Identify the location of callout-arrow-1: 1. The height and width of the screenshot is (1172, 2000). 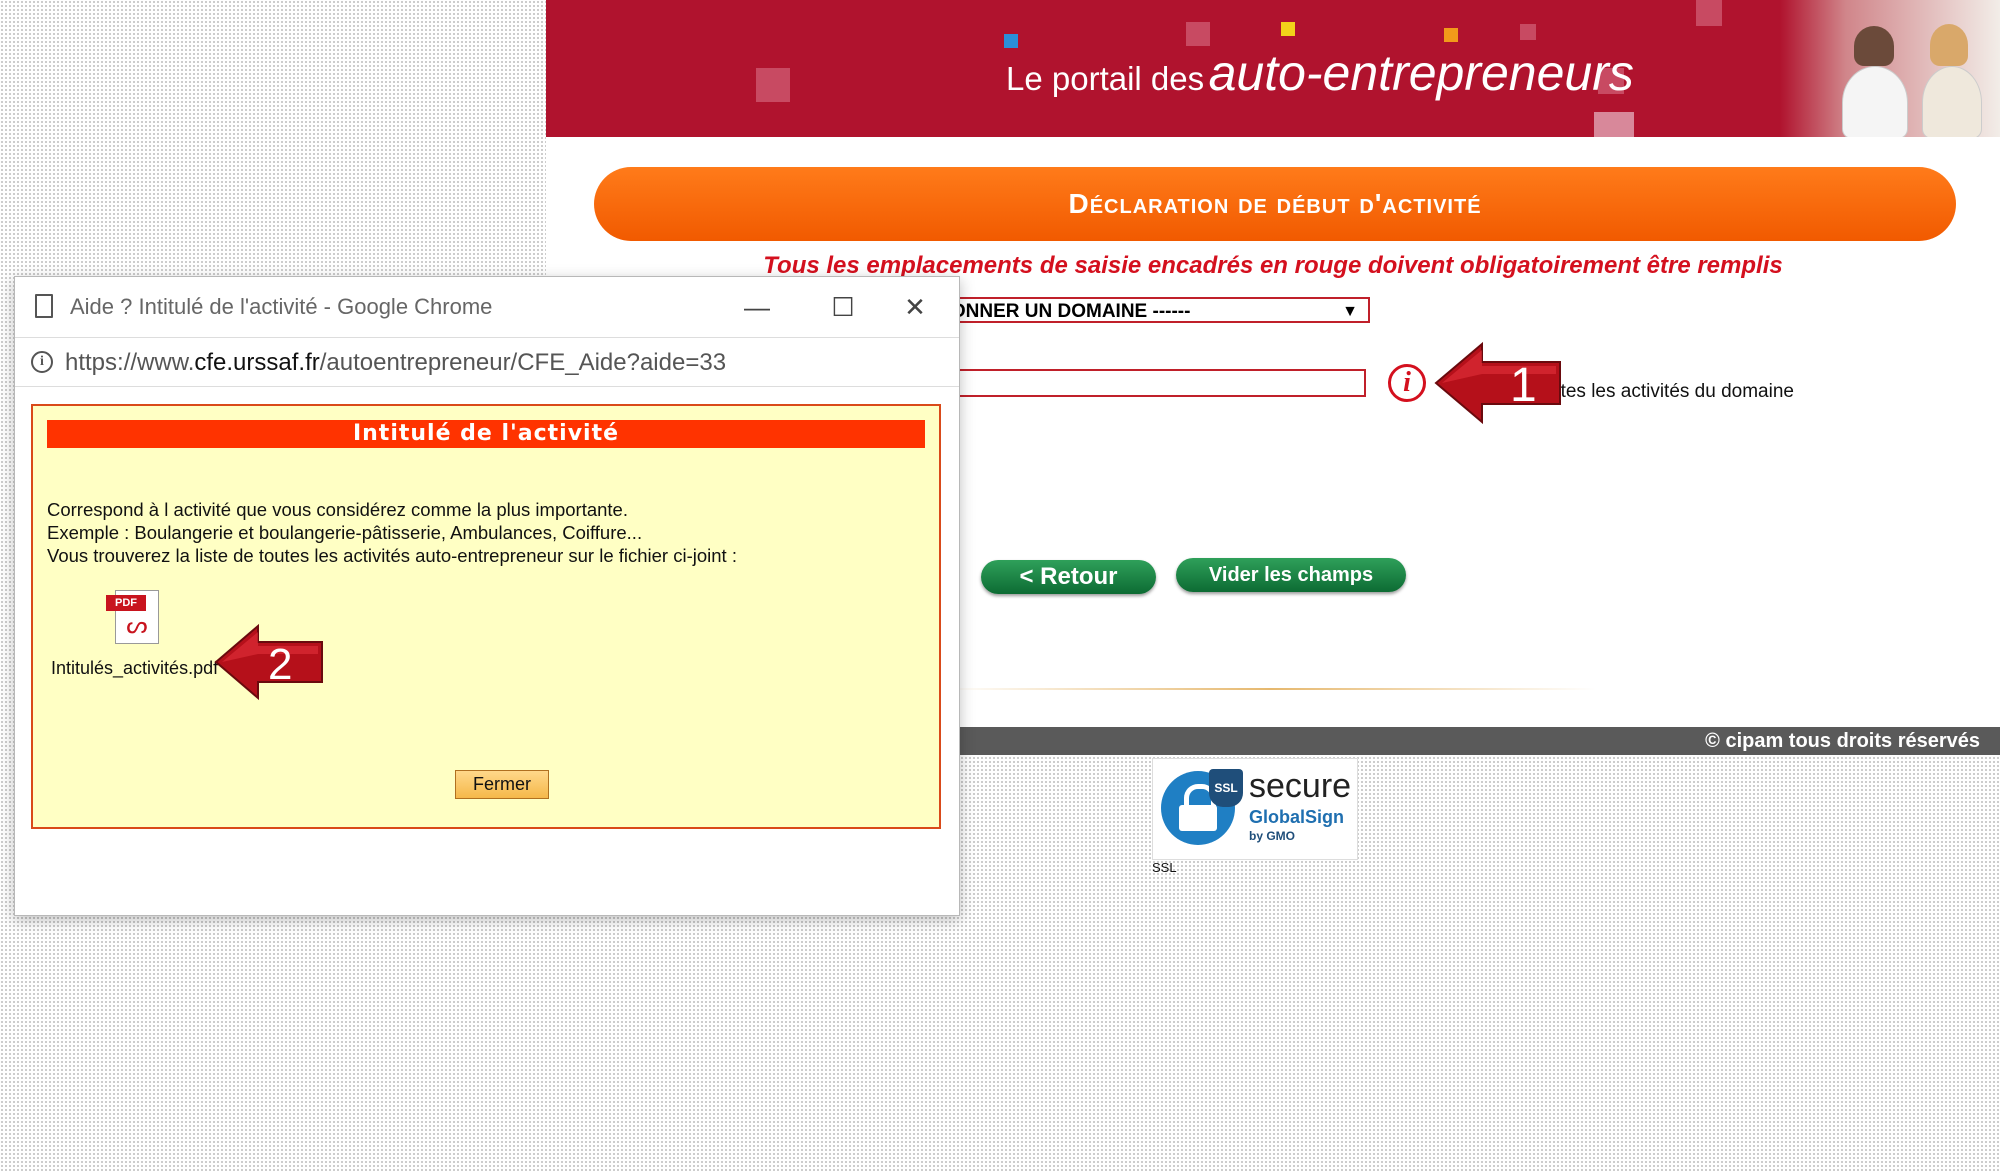
(1497, 383).